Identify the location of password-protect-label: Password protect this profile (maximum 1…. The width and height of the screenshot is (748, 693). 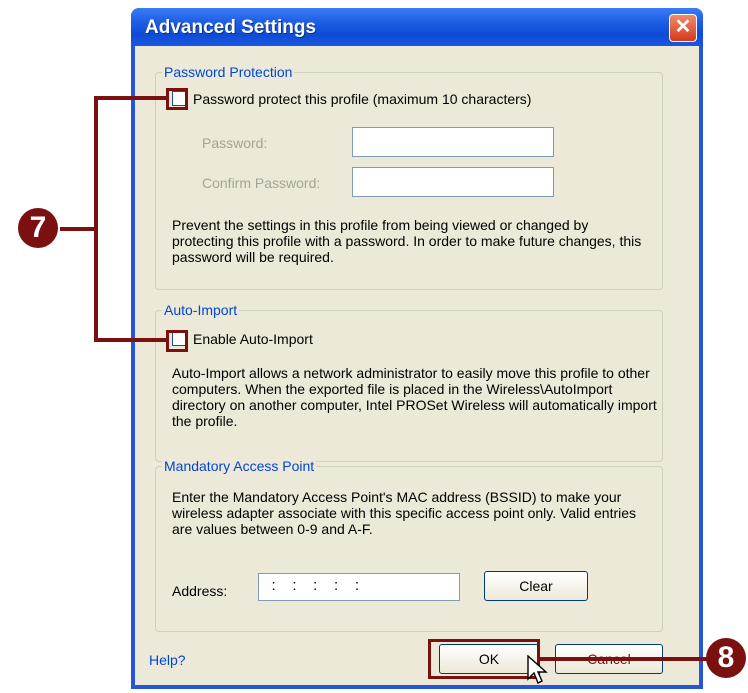
(362, 99).